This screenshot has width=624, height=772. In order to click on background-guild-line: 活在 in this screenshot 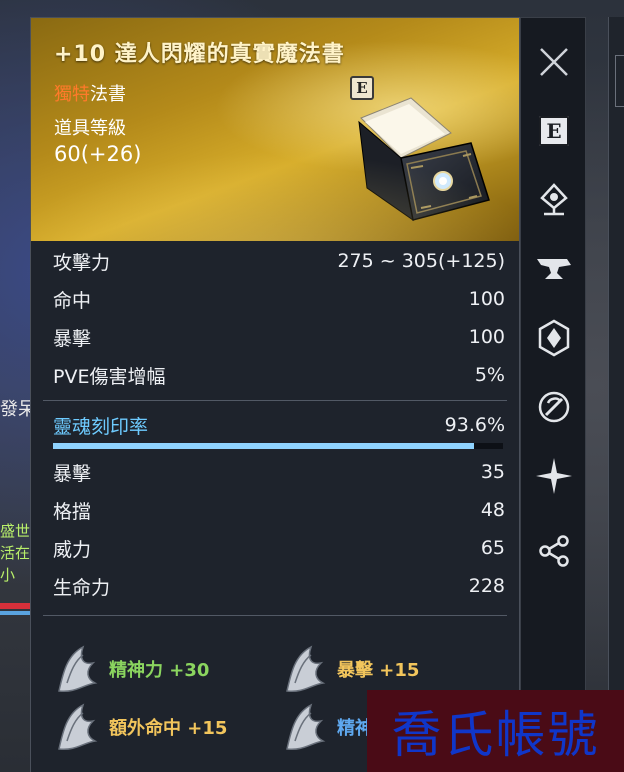, I will do `click(15, 553)`.